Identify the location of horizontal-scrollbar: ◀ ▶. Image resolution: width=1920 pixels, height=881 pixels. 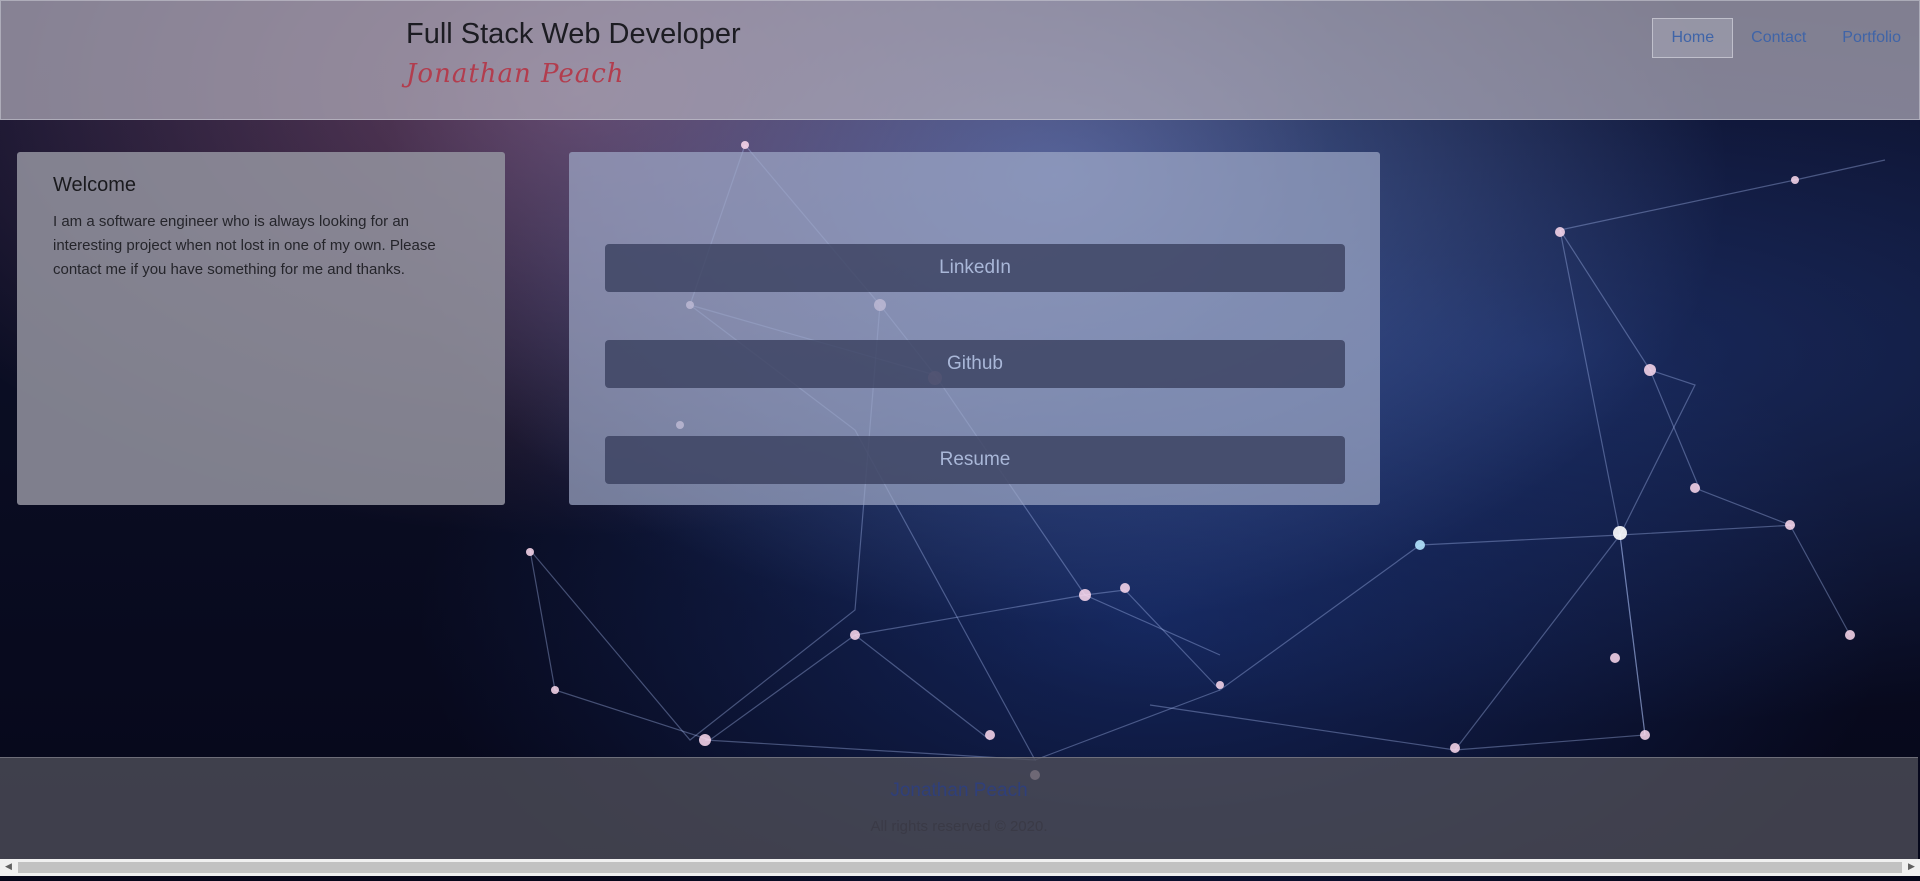
(960, 867).